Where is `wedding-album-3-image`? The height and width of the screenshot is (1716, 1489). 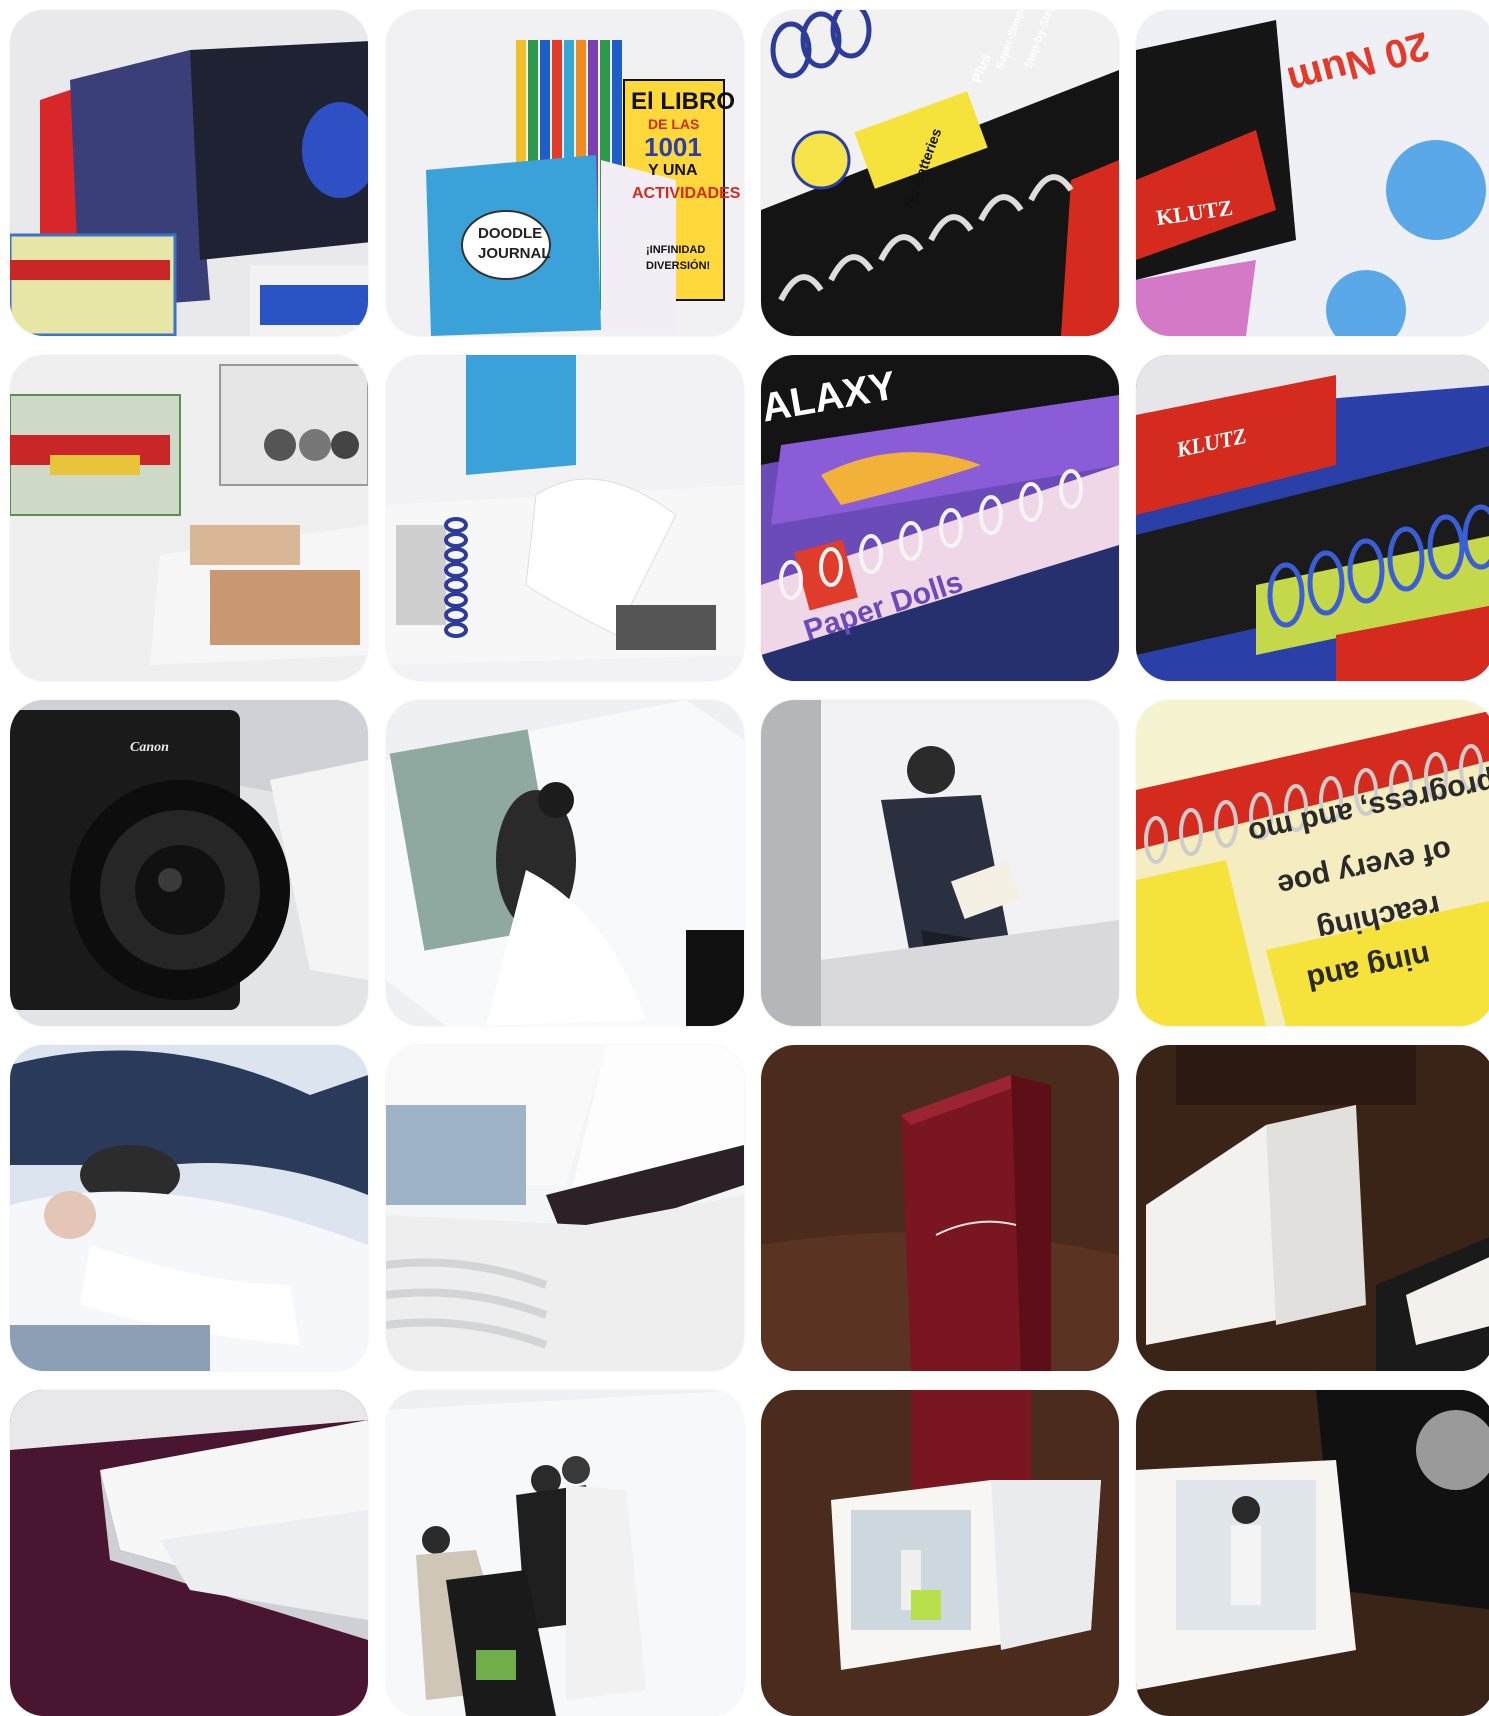 wedding-album-3-image is located at coordinates (565, 1553).